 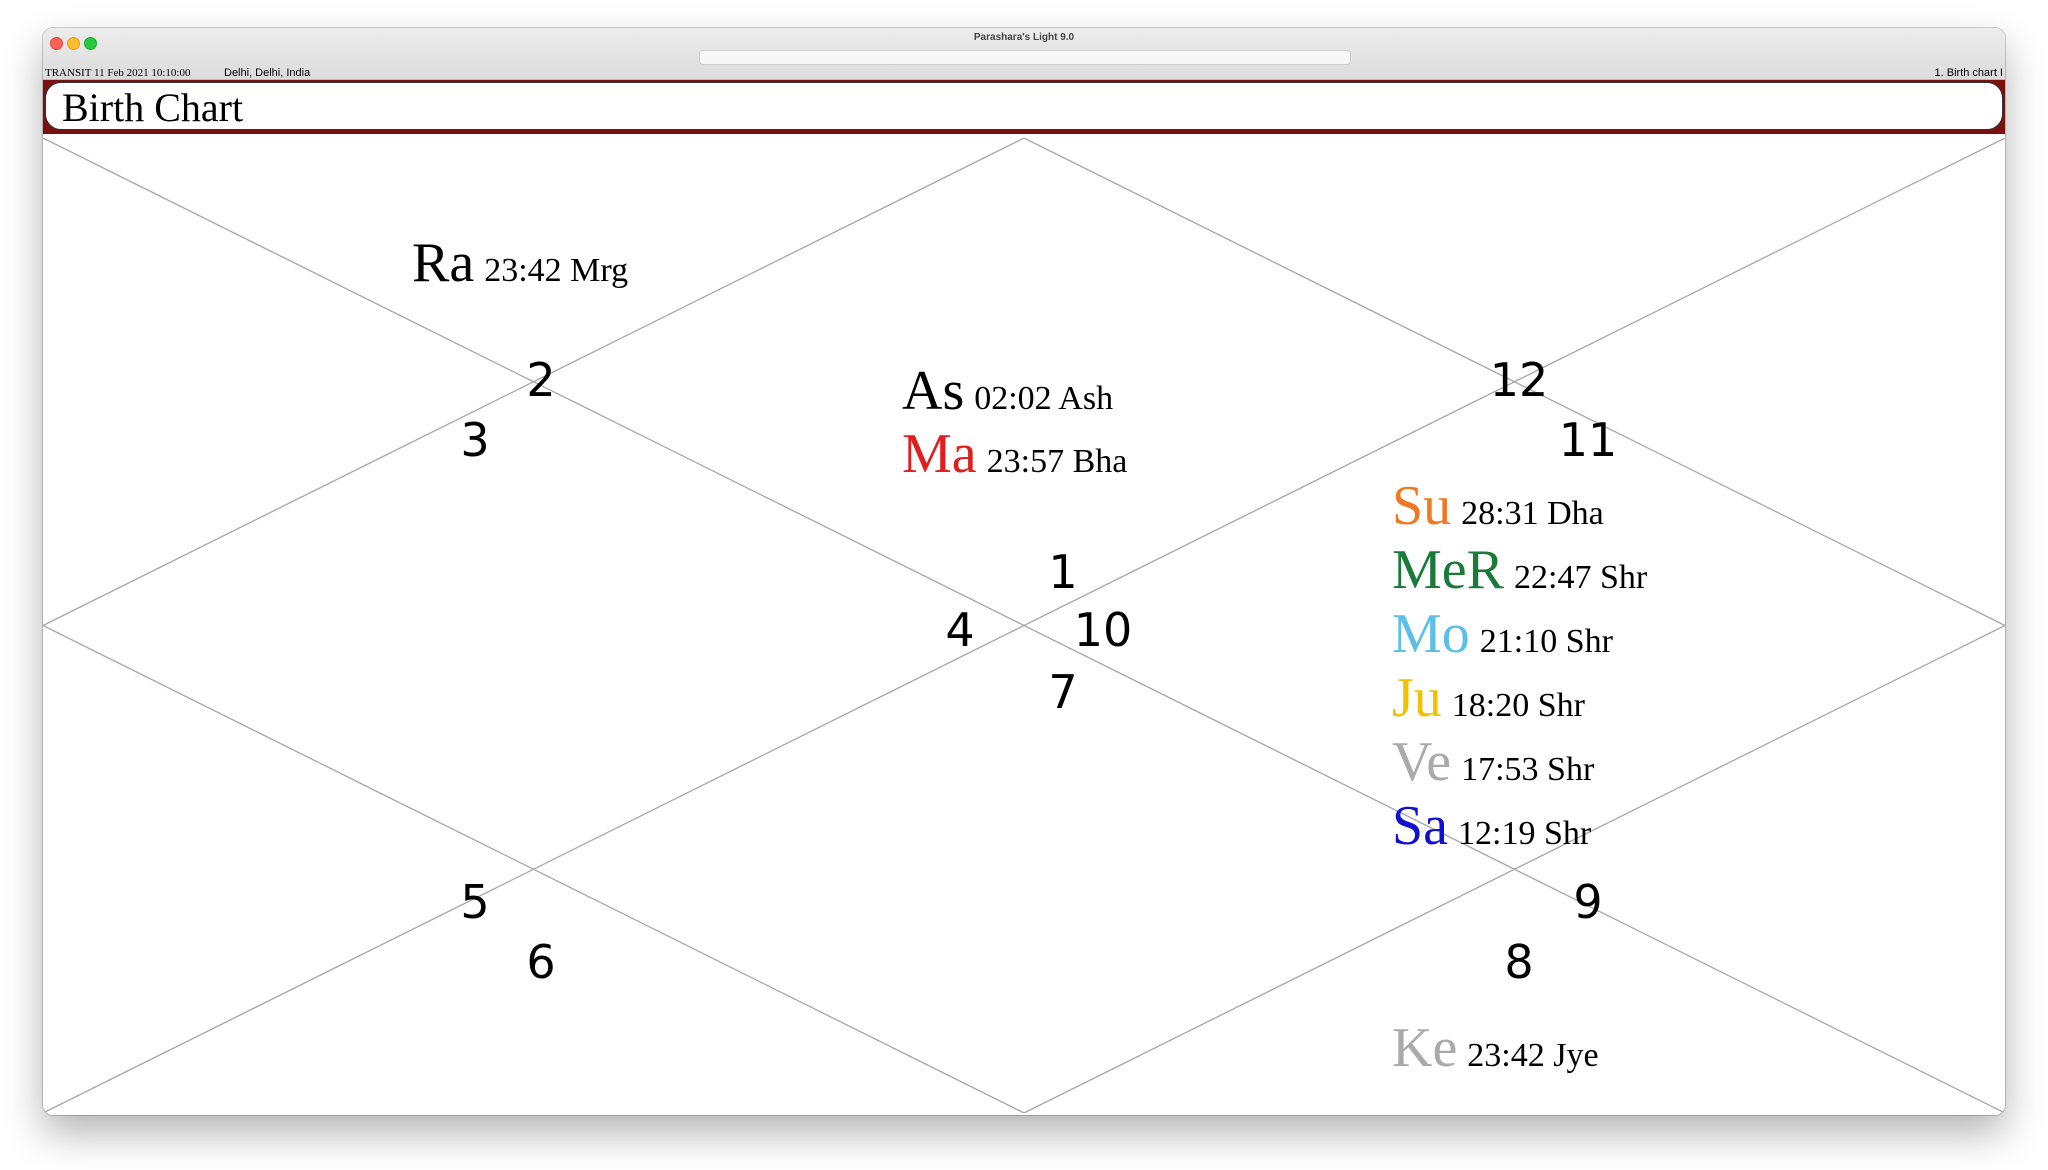 What do you see at coordinates (267, 73) in the screenshot?
I see `transit-location: Delhi, Delhi, India` at bounding box center [267, 73].